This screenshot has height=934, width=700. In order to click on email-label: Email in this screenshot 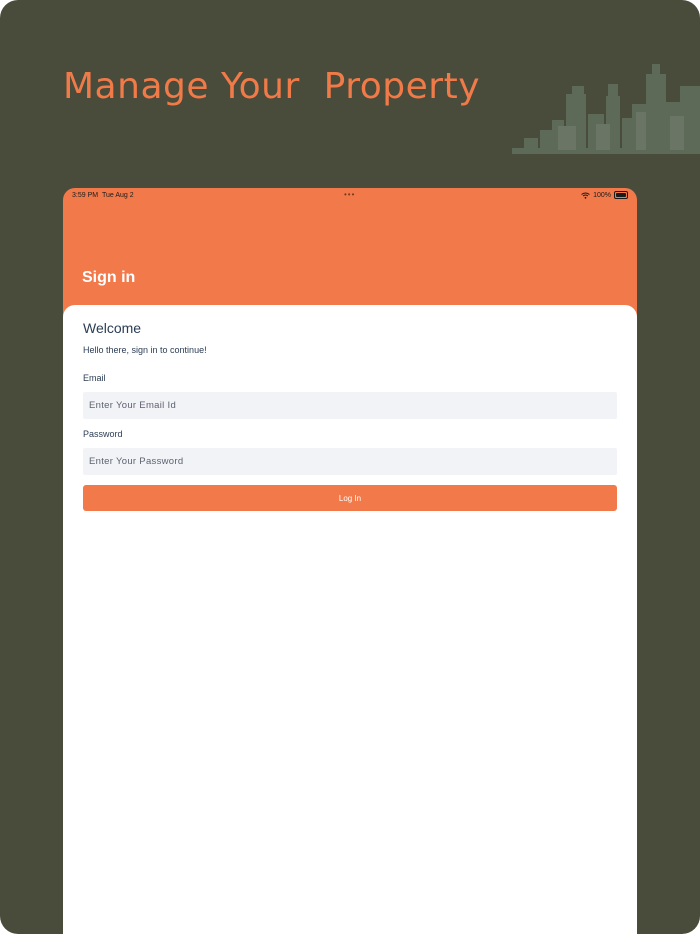, I will do `click(94, 378)`.